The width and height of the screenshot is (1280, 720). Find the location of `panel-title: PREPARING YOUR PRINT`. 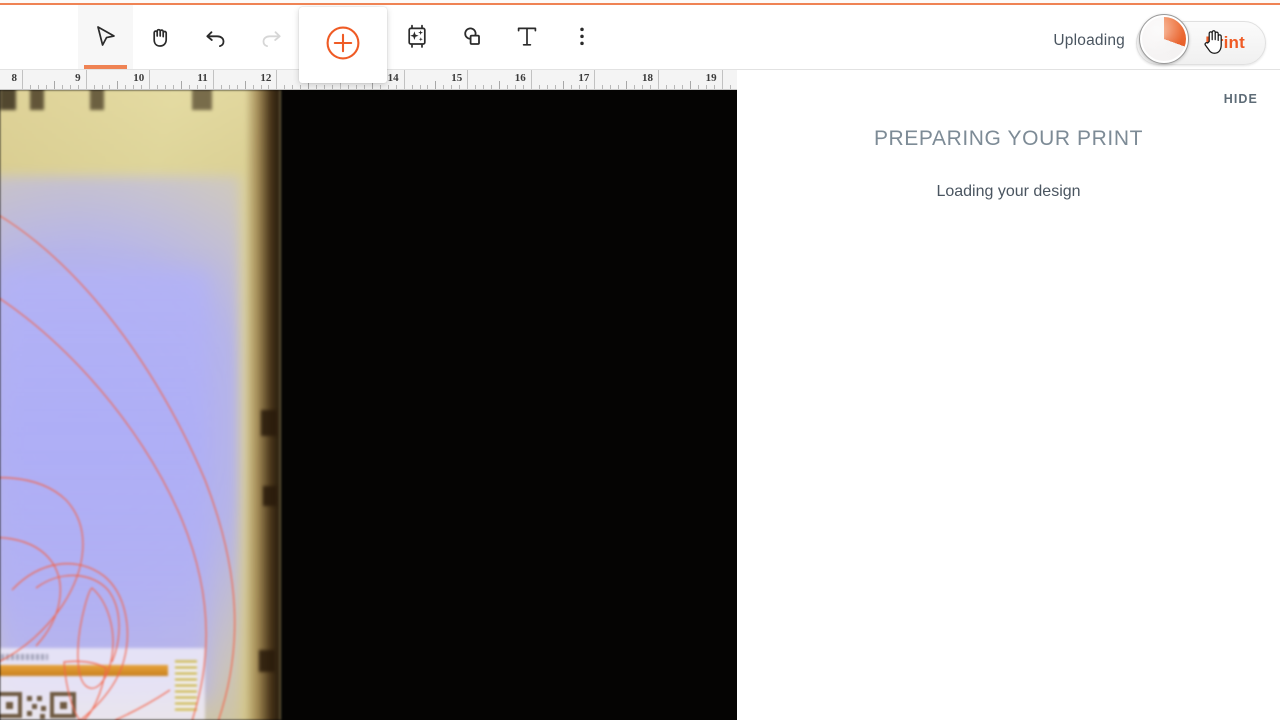

panel-title: PREPARING YOUR PRINT is located at coordinates (1008, 138).